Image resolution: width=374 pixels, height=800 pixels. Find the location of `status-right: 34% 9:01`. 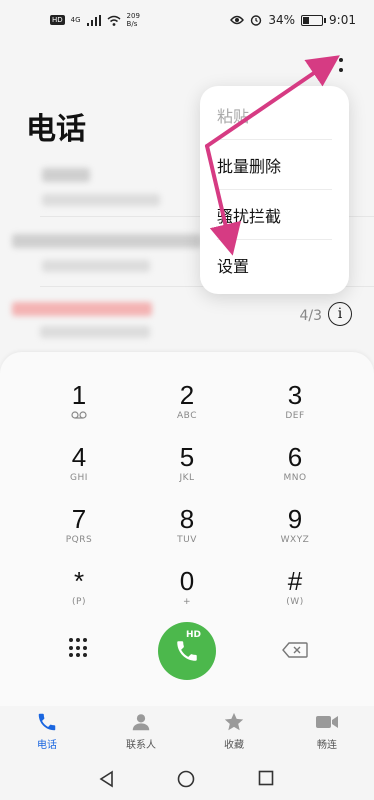

status-right: 34% 9:01 is located at coordinates (293, 20).